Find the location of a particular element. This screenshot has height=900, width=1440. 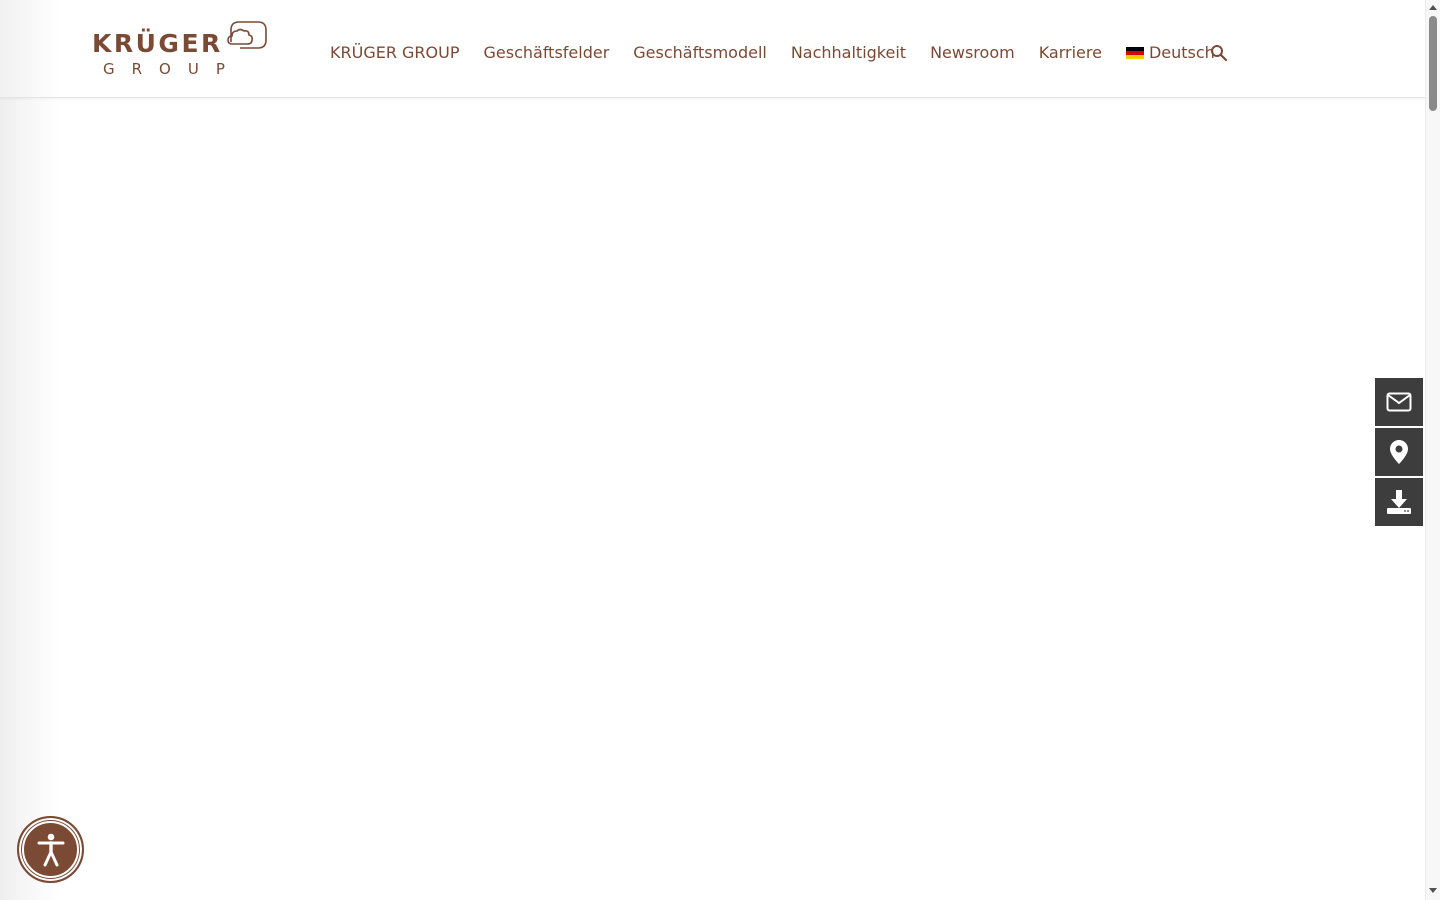

logo-link: KRÜGER GROUP is located at coordinates (180, 49).